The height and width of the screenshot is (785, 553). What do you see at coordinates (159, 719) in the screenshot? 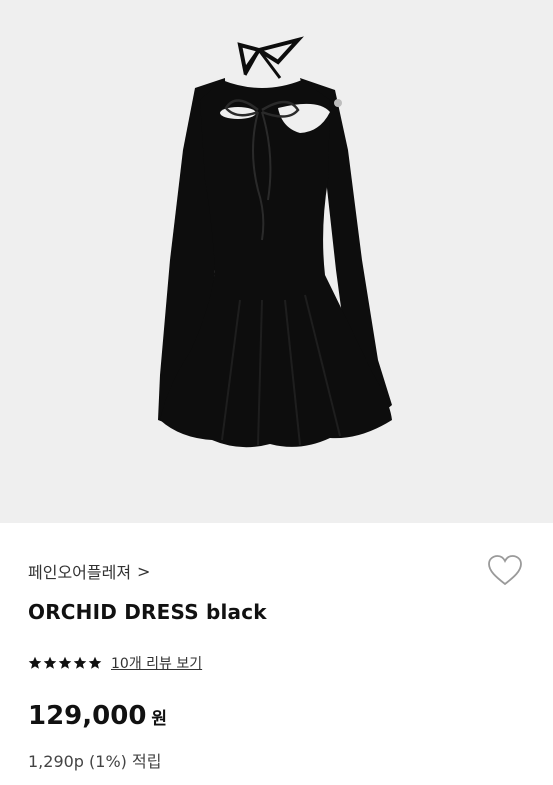
I see `currency-unit: 원` at bounding box center [159, 719].